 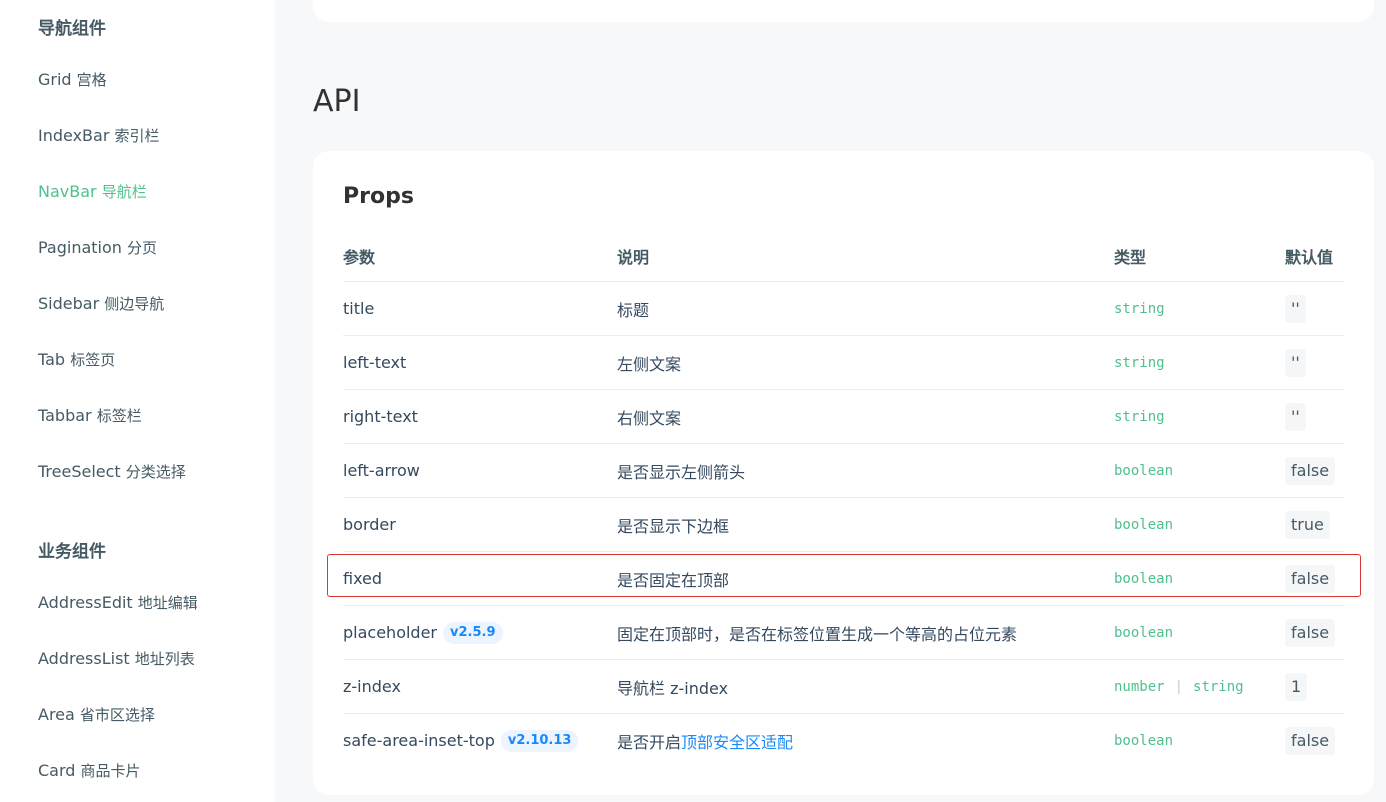 I want to click on sidebar-item-addressedit: AddressEdit 地址编辑, so click(x=118, y=603).